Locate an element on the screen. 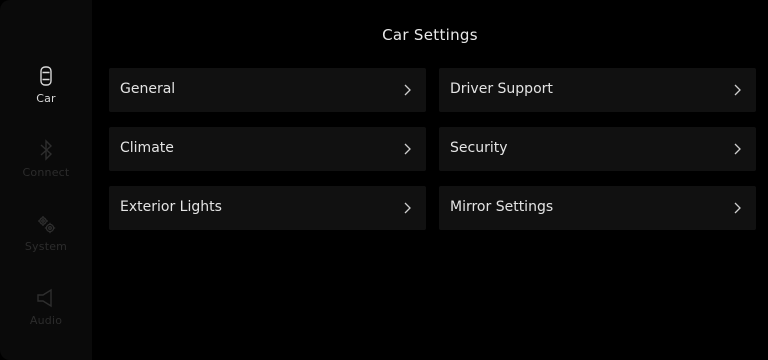 The width and height of the screenshot is (768, 360). sidebar-item-label: Connect is located at coordinates (46, 172).